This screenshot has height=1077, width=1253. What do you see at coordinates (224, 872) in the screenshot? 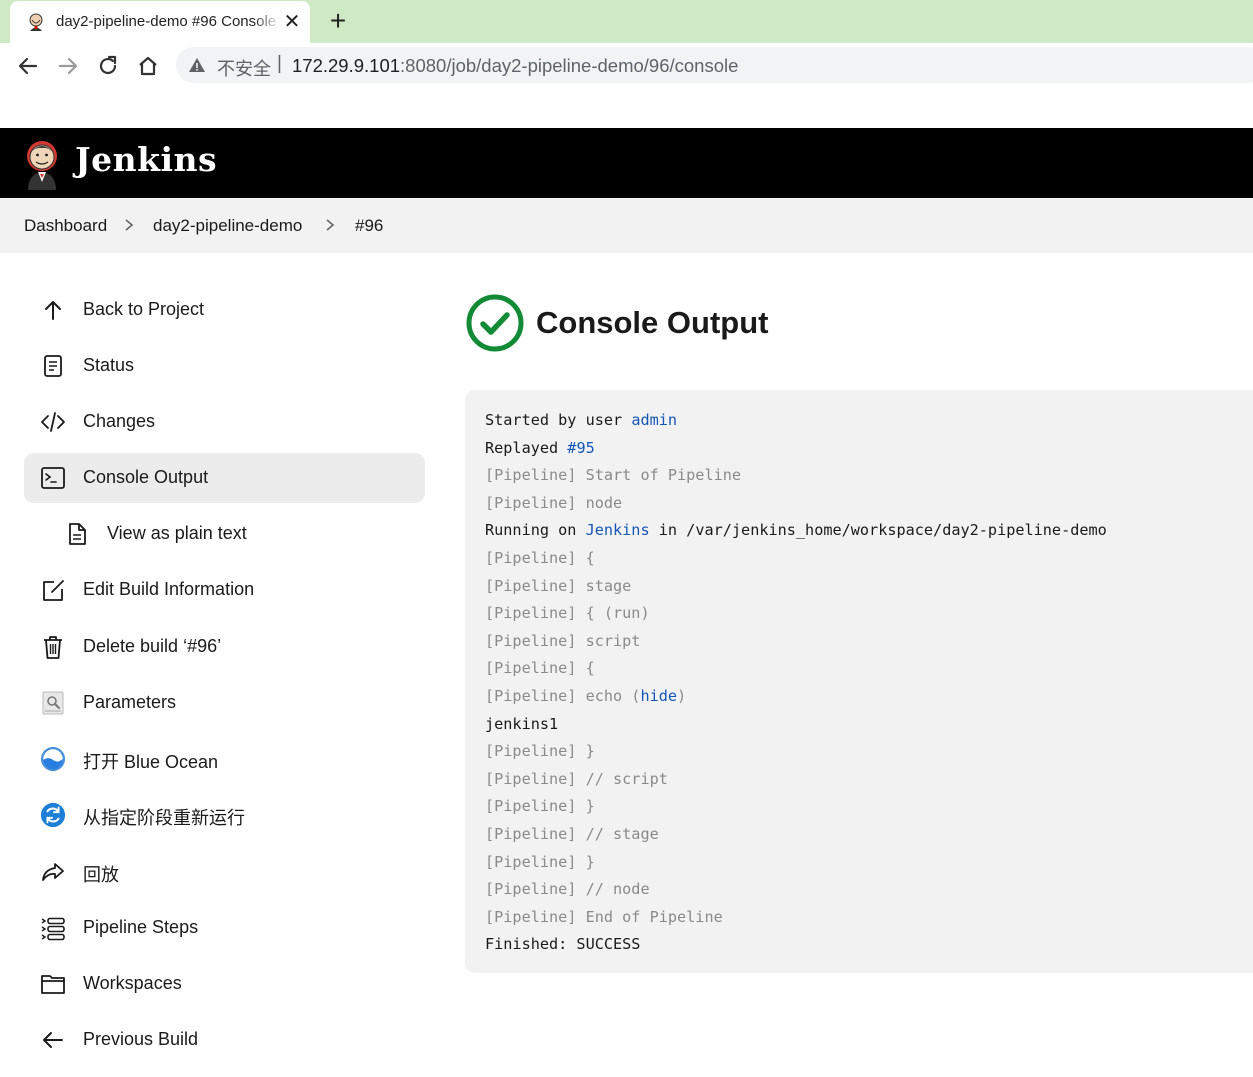
I see `sidebar-item-replay: 回放` at bounding box center [224, 872].